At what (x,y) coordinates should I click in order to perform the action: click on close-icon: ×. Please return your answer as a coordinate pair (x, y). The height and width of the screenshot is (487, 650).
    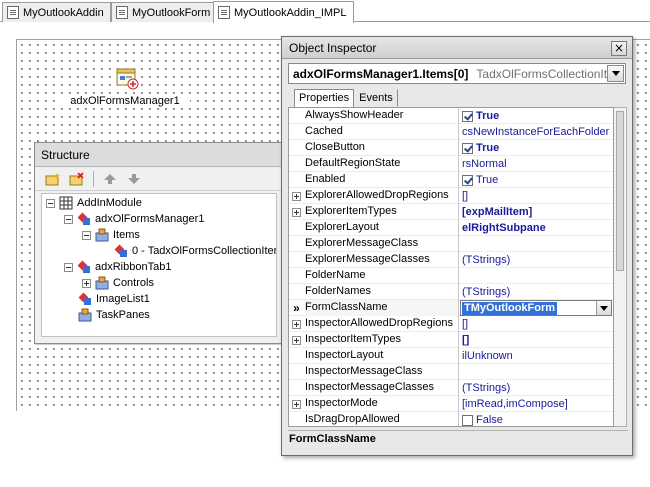
    Looking at the image, I should click on (619, 48).